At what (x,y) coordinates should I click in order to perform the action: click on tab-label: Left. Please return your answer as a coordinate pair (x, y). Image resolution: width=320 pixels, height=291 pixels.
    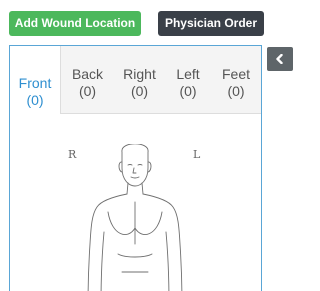
    Looking at the image, I should click on (188, 74).